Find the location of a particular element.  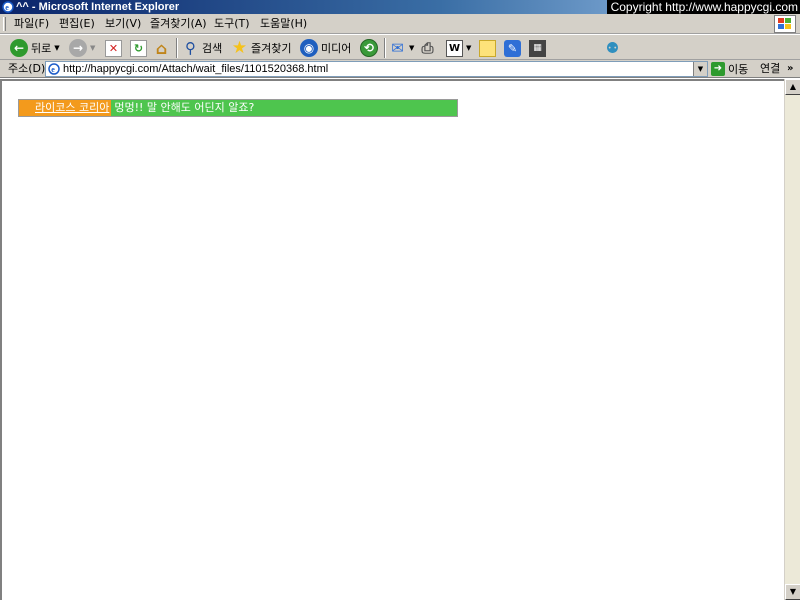

msn-people-icon: ⚉ is located at coordinates (612, 48).